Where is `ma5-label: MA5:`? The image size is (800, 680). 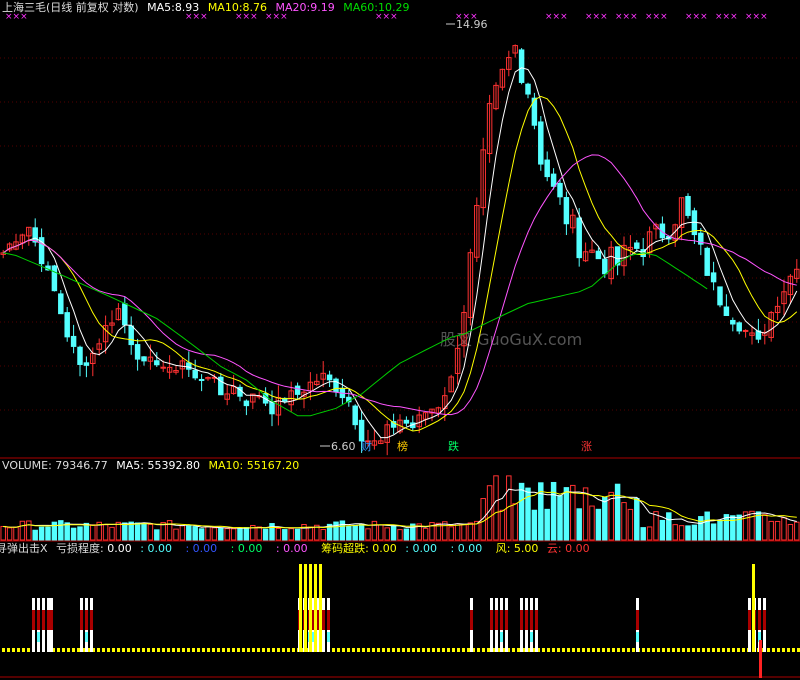
ma5-label: MA5: is located at coordinates (161, 7).